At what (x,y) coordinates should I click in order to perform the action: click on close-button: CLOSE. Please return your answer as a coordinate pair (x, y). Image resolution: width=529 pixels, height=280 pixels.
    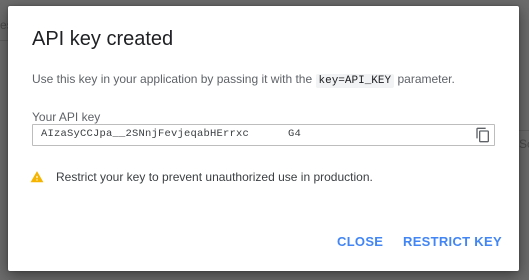
    Looking at the image, I should click on (360, 241).